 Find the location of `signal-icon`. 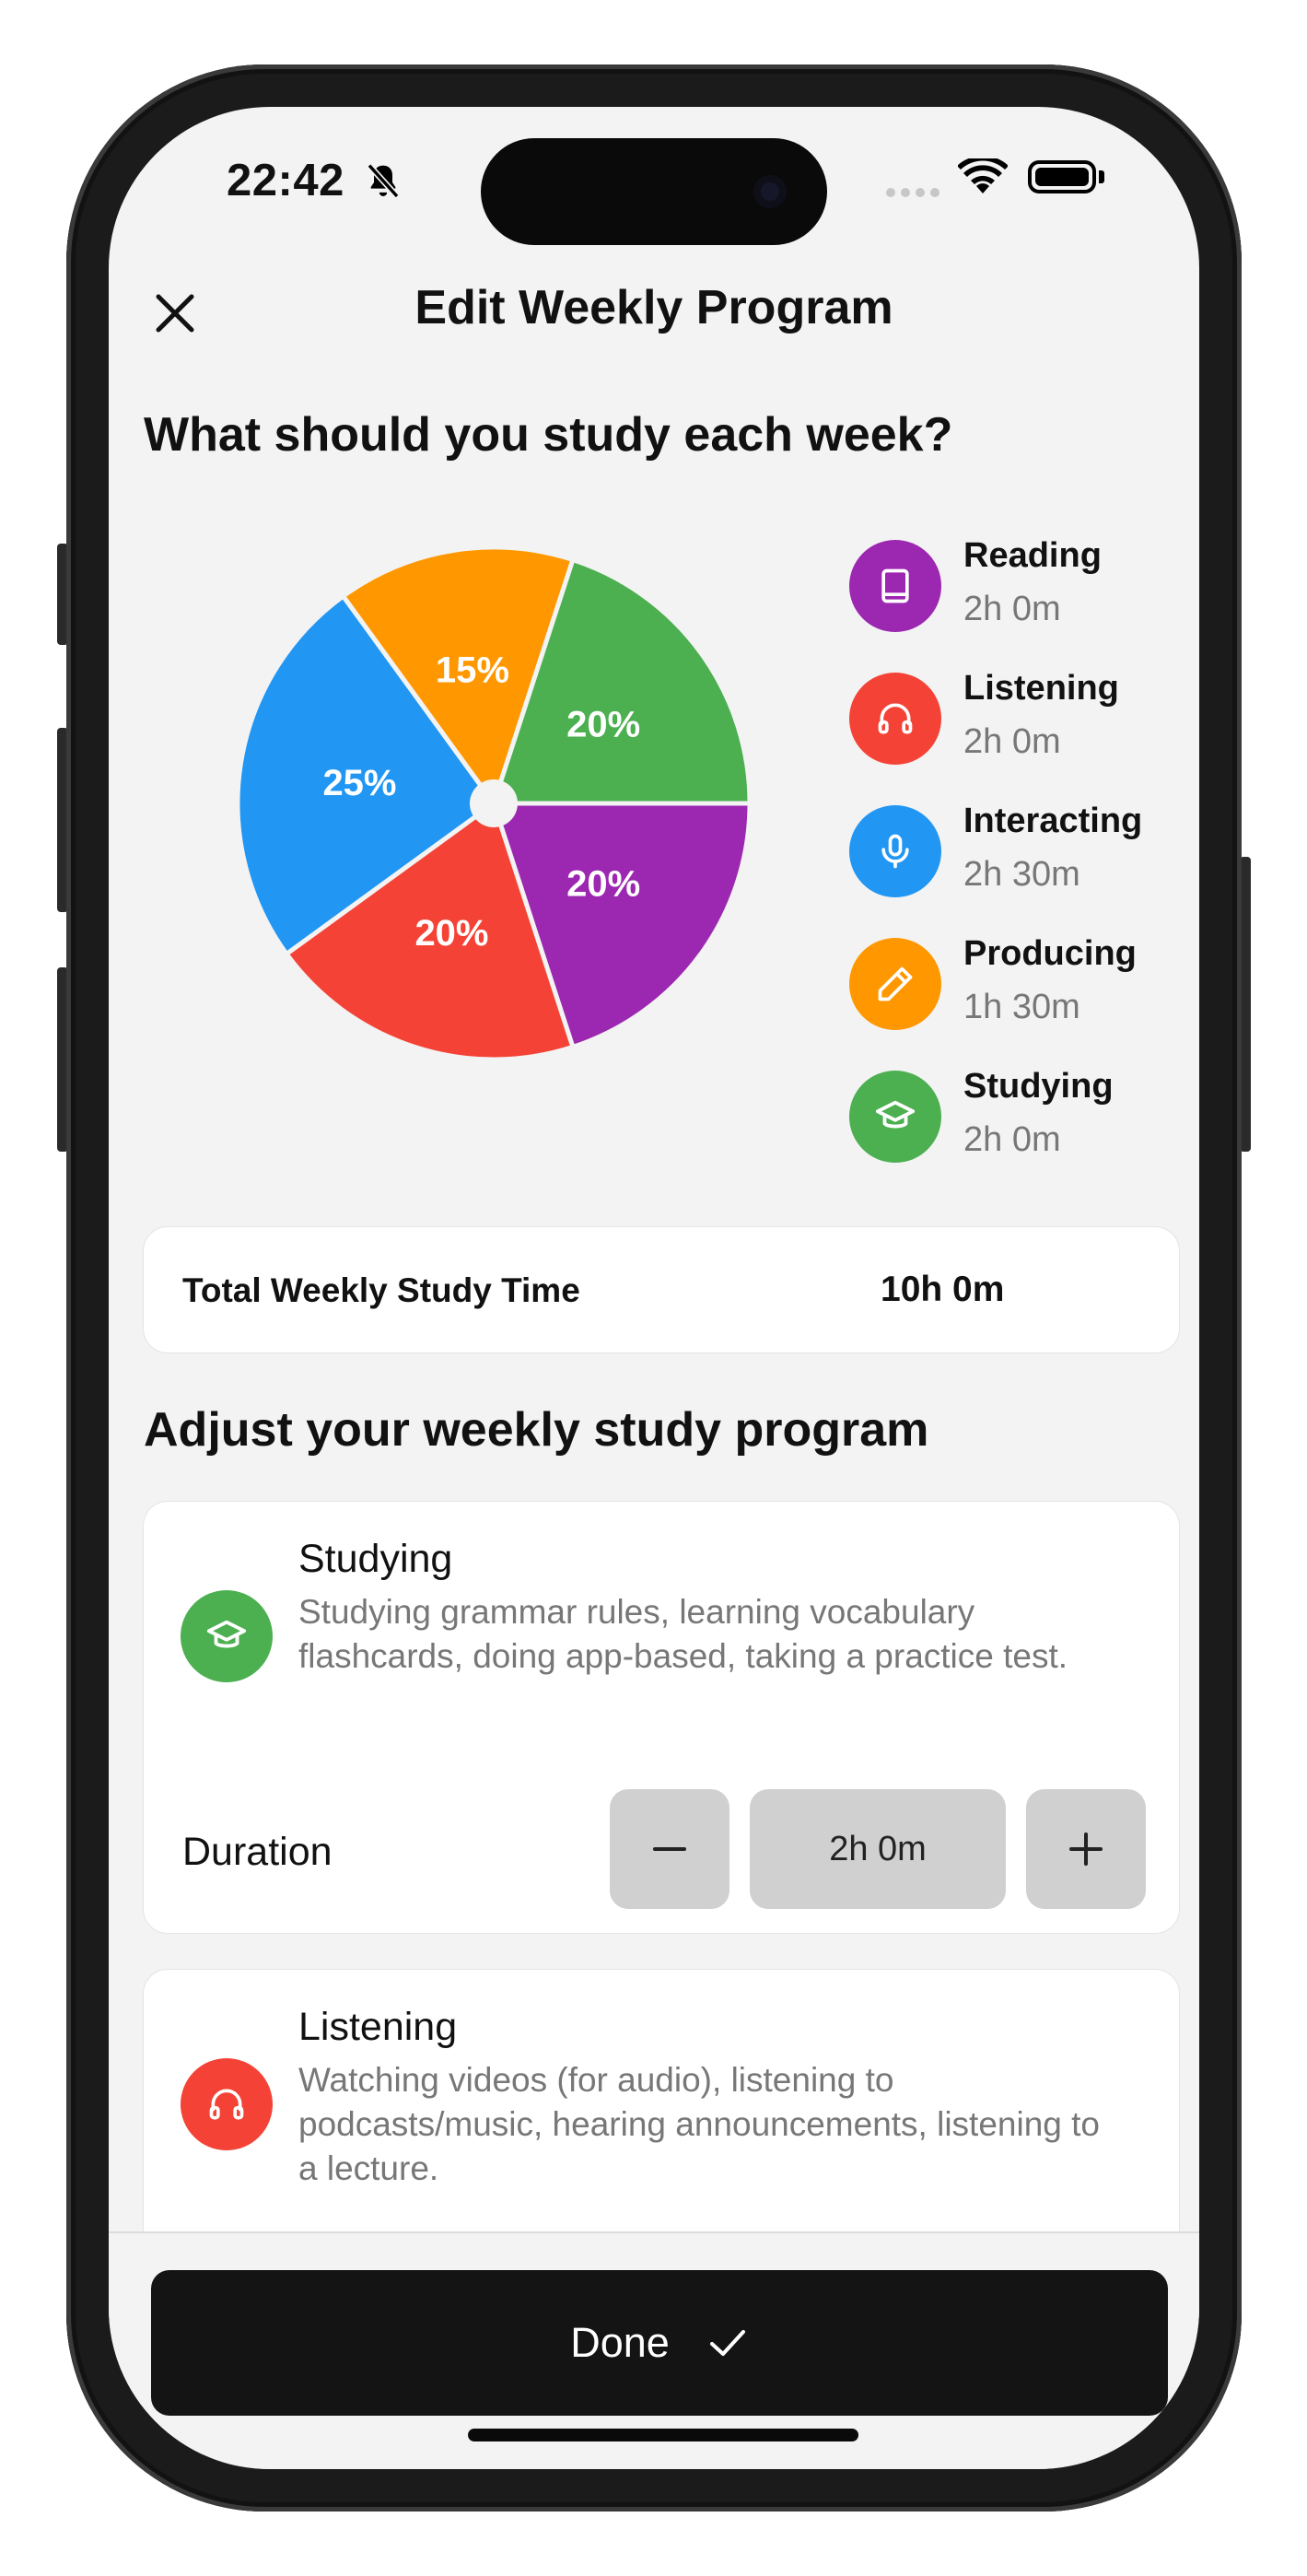

signal-icon is located at coordinates (912, 192).